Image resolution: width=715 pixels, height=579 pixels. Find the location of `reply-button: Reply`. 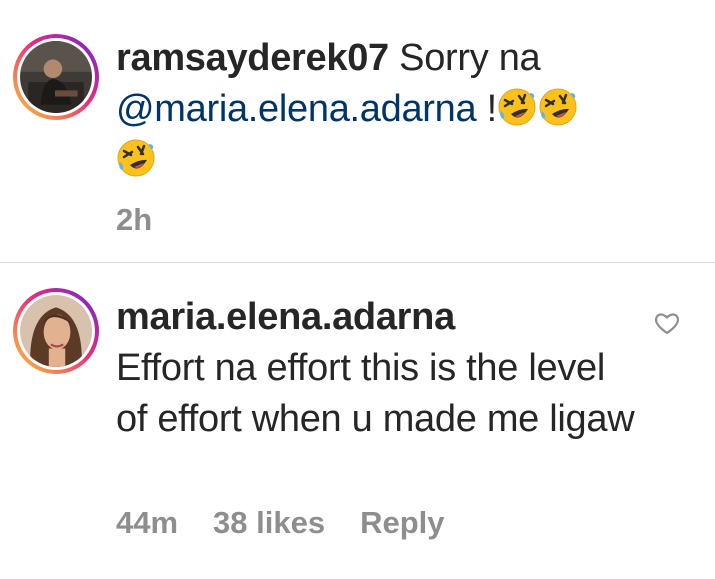

reply-button: Reply is located at coordinates (402, 523).